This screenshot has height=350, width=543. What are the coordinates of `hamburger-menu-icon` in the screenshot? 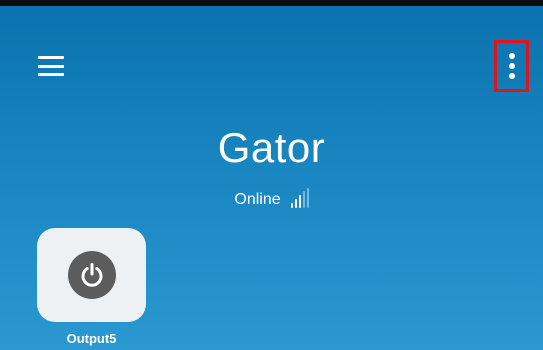 It's located at (51, 66).